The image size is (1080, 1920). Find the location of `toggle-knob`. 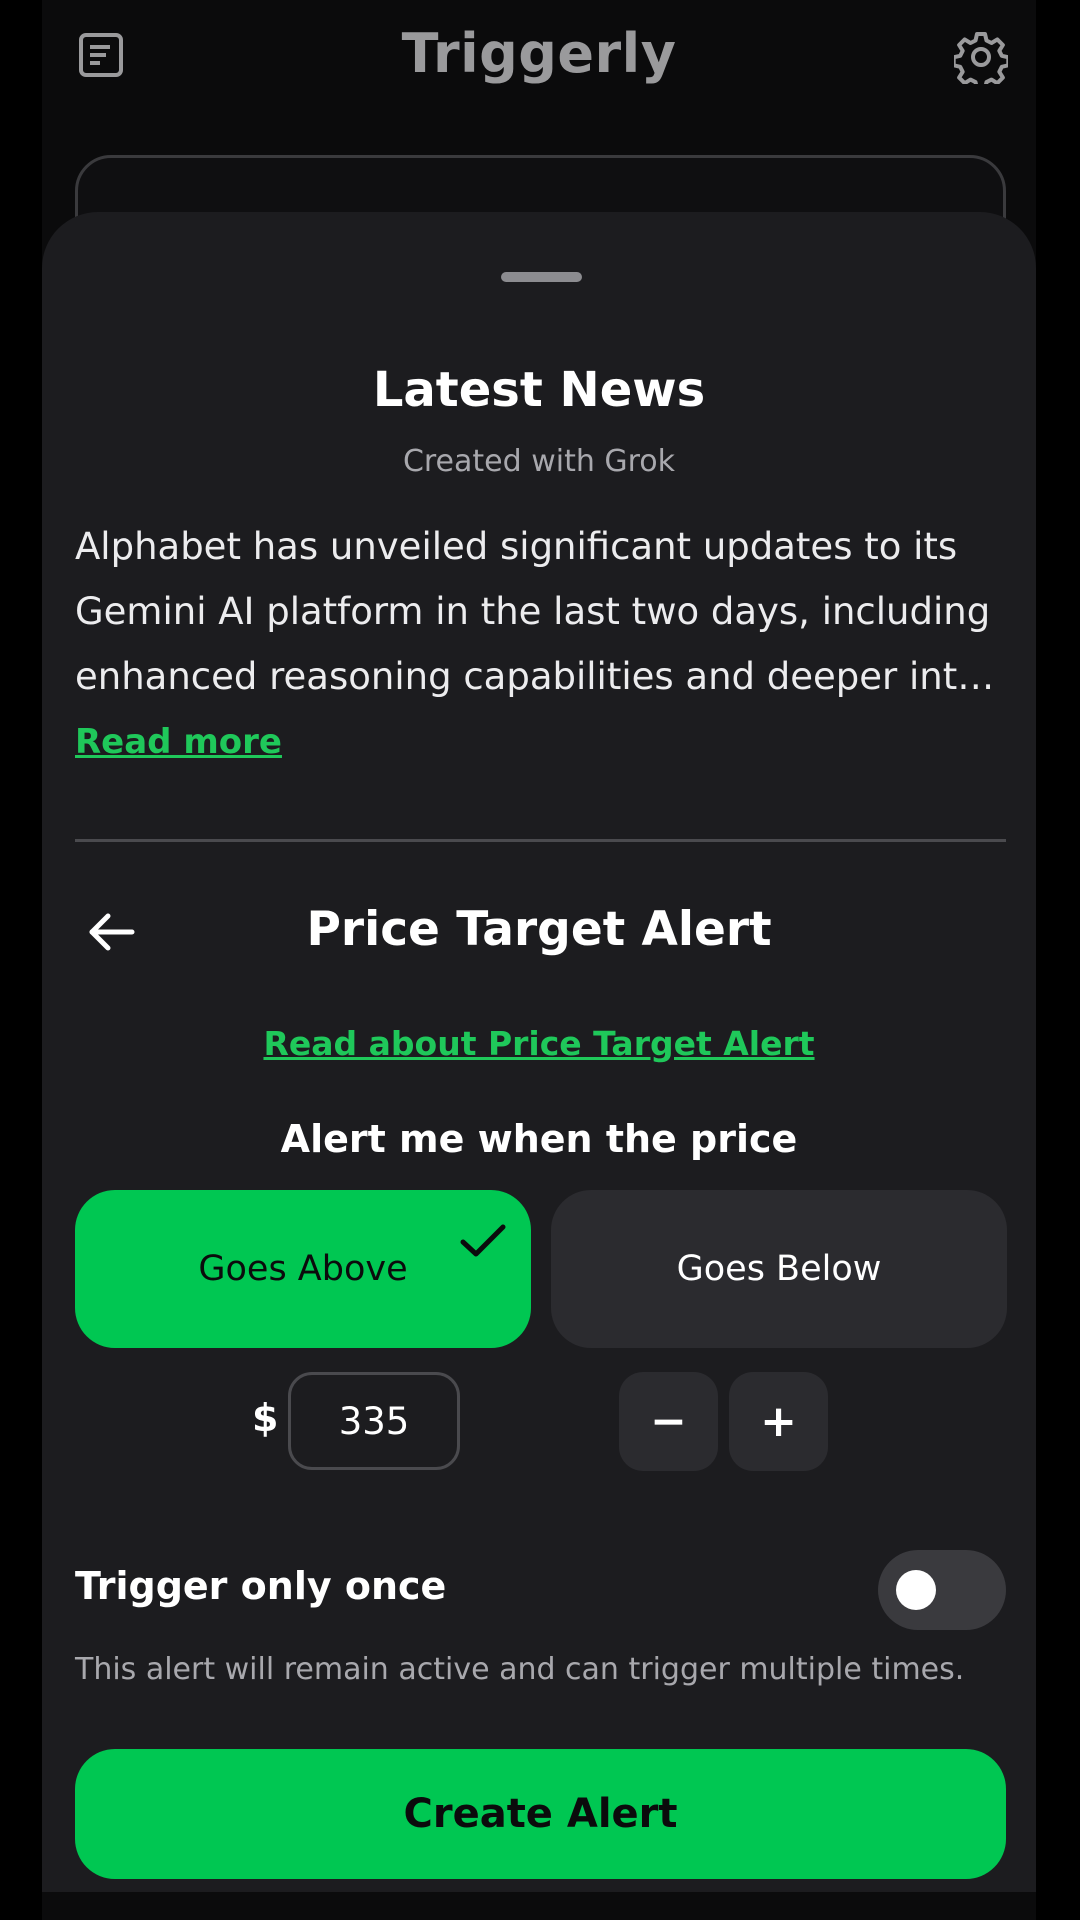

toggle-knob is located at coordinates (916, 1590).